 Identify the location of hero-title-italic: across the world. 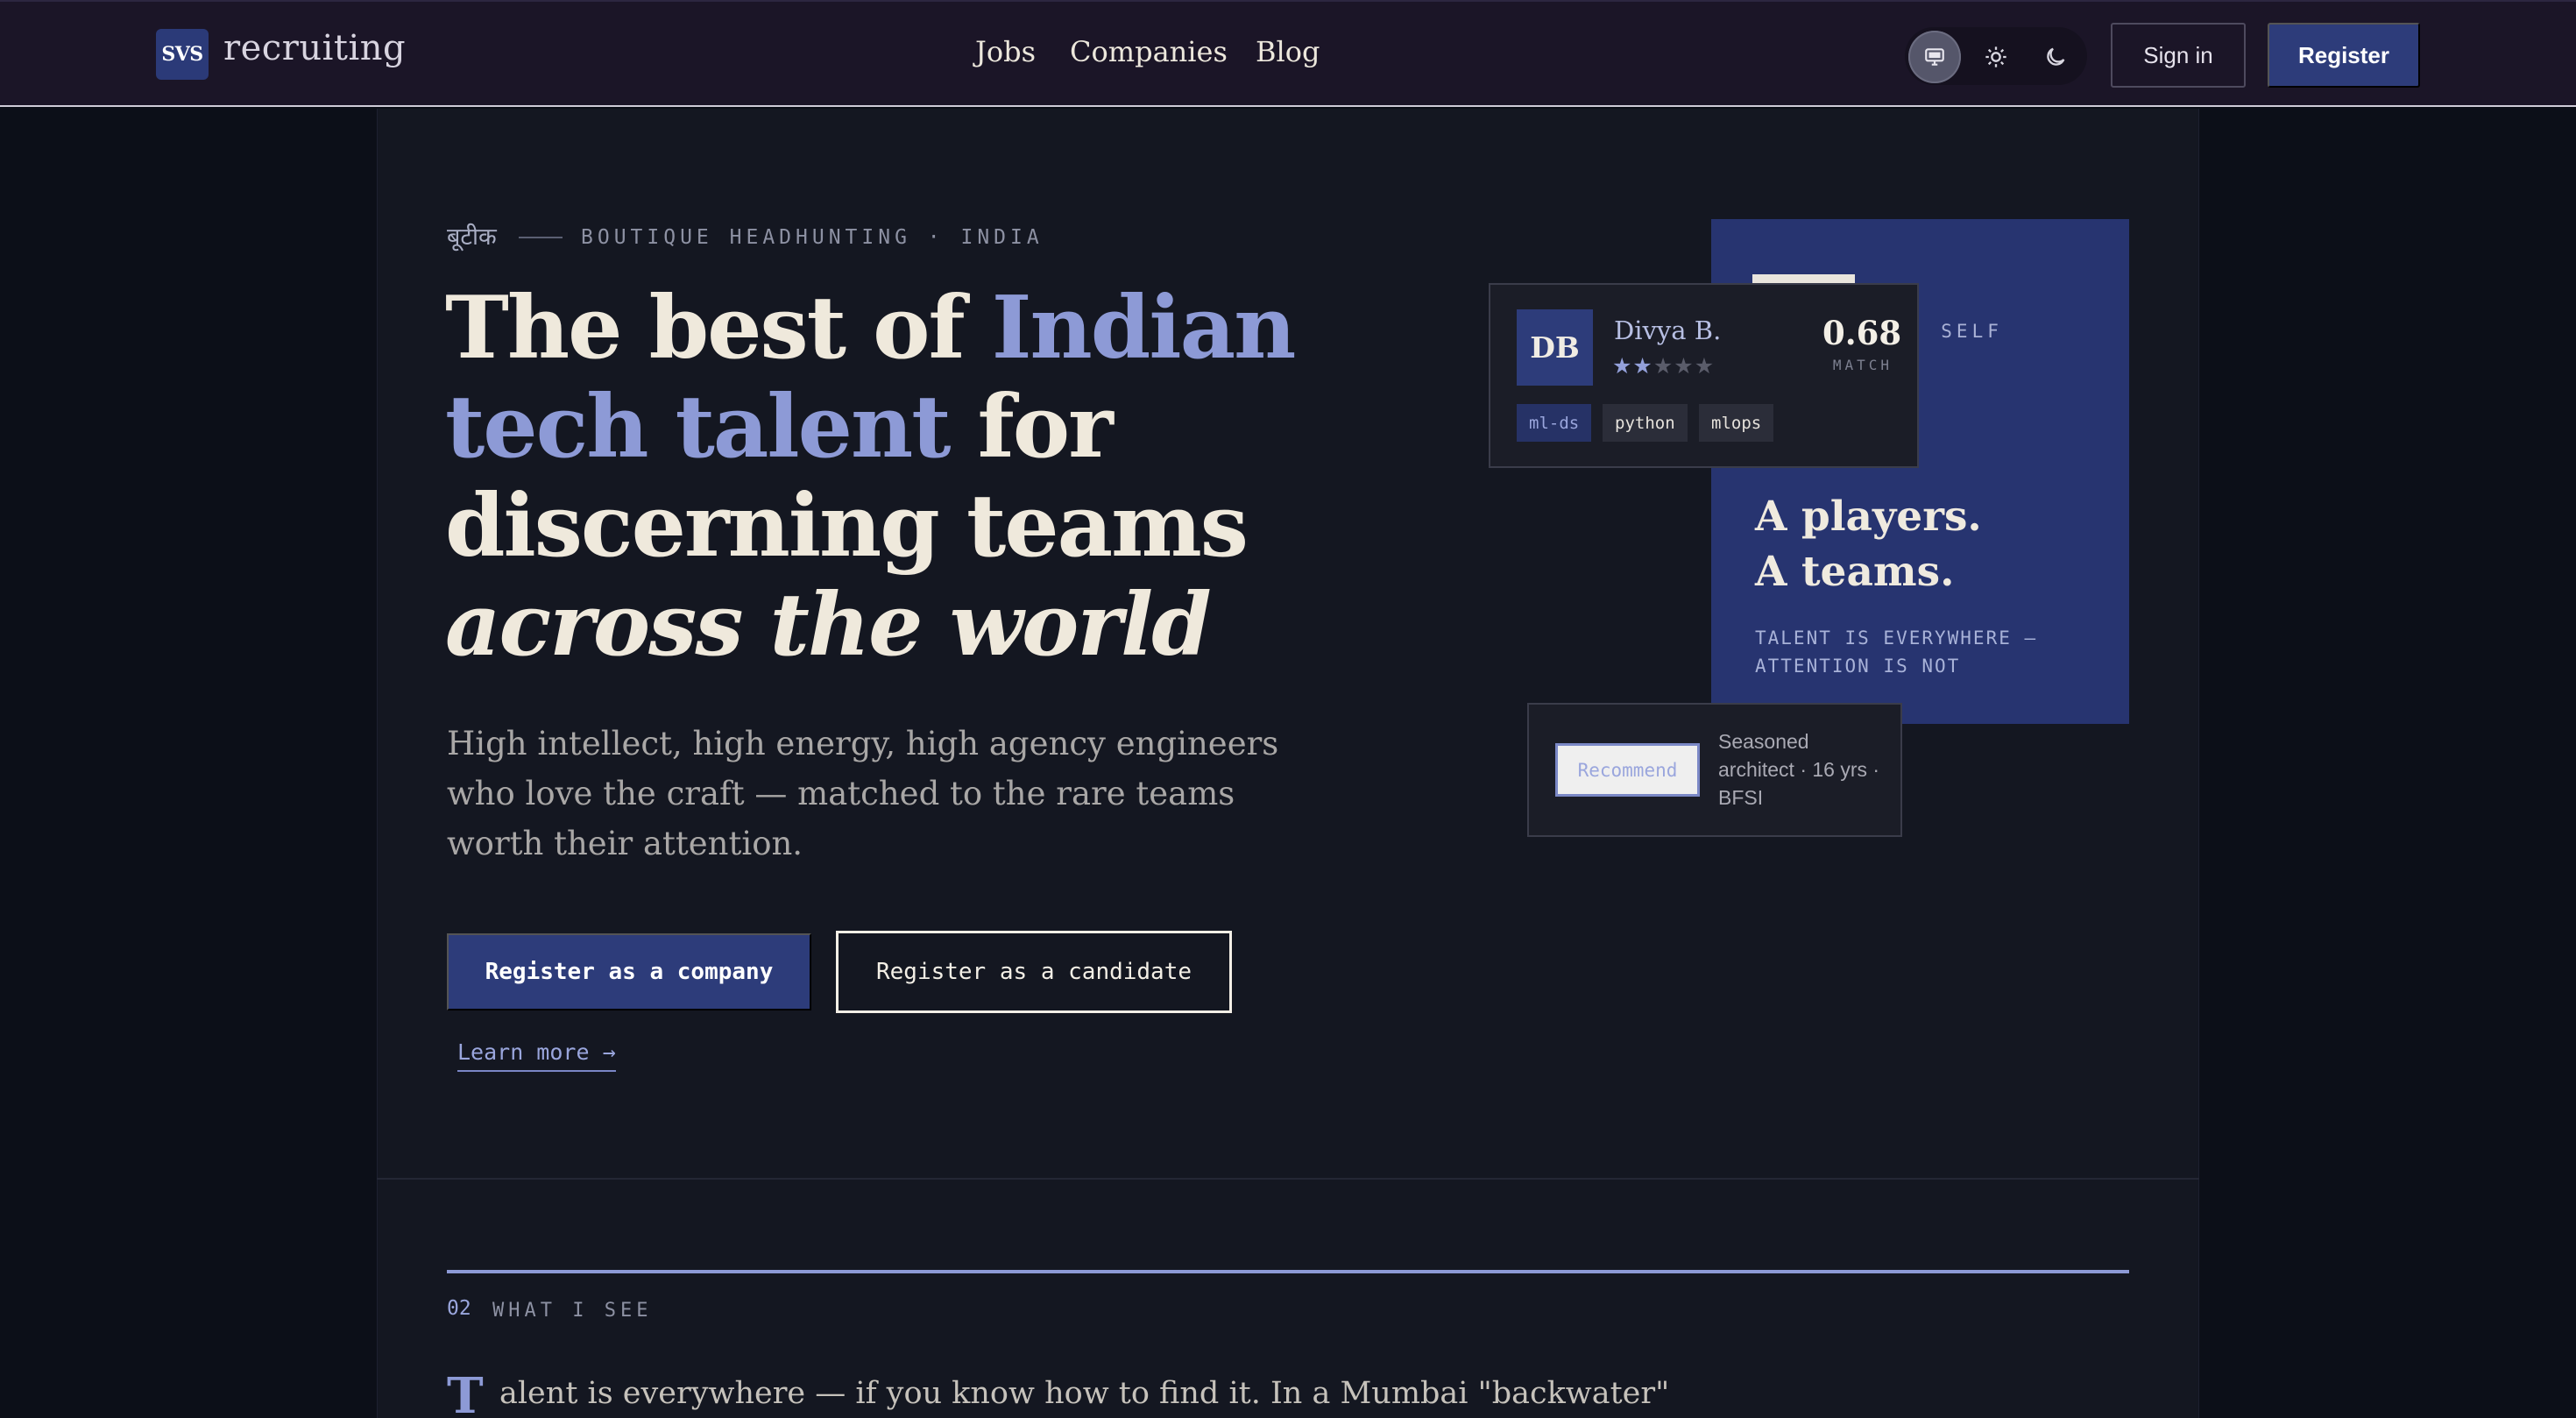
(828, 625).